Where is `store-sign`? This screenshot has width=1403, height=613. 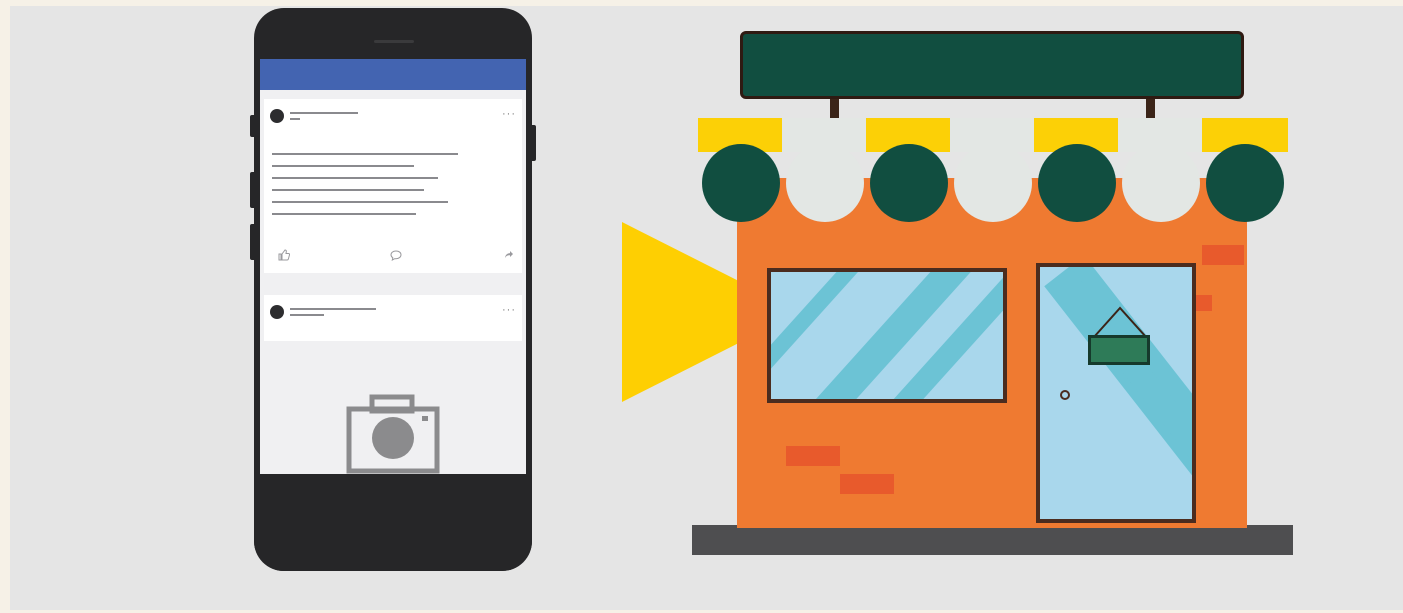 store-sign is located at coordinates (992, 65).